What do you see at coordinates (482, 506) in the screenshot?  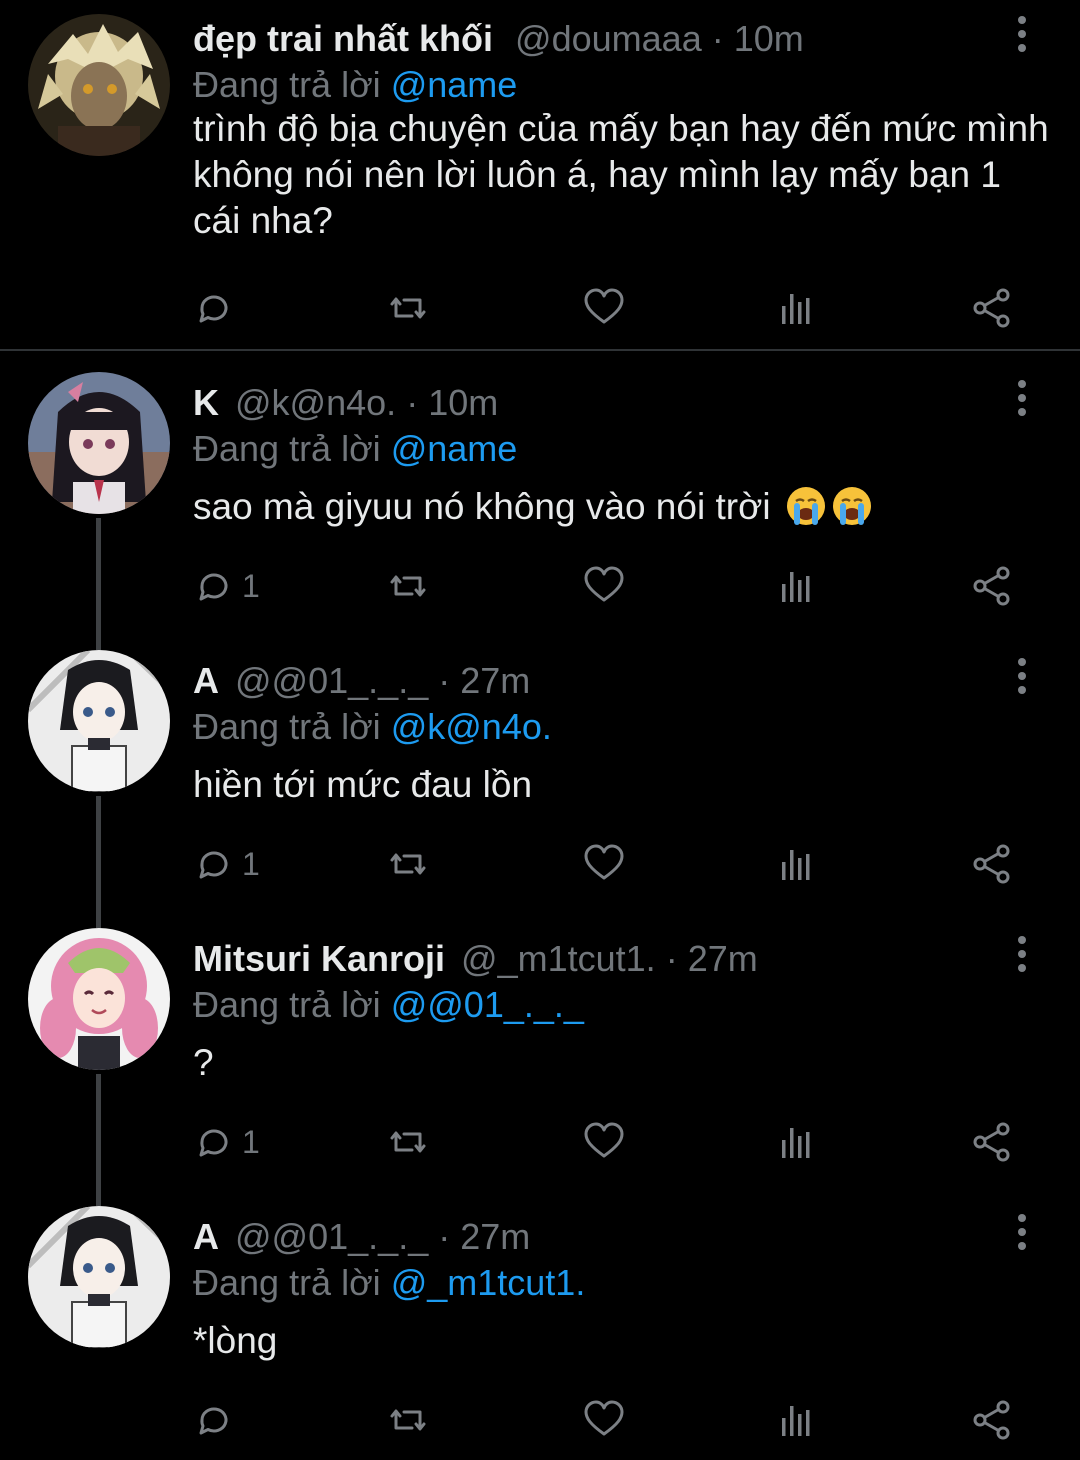 I see `tweet-text-content: sao mà giyuu nó không vào nói trời` at bounding box center [482, 506].